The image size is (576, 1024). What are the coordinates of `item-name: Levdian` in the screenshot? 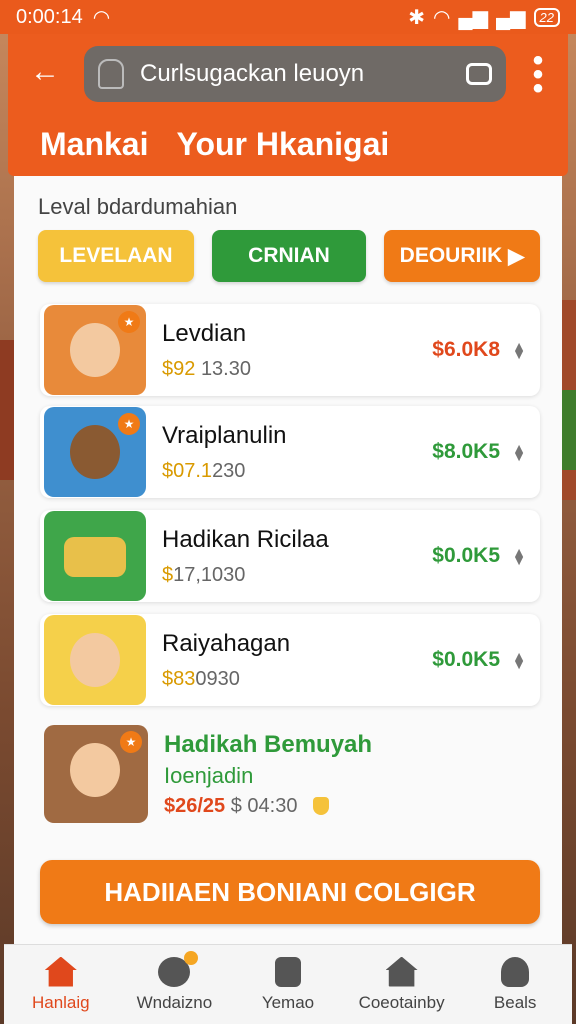 It's located at (204, 333).